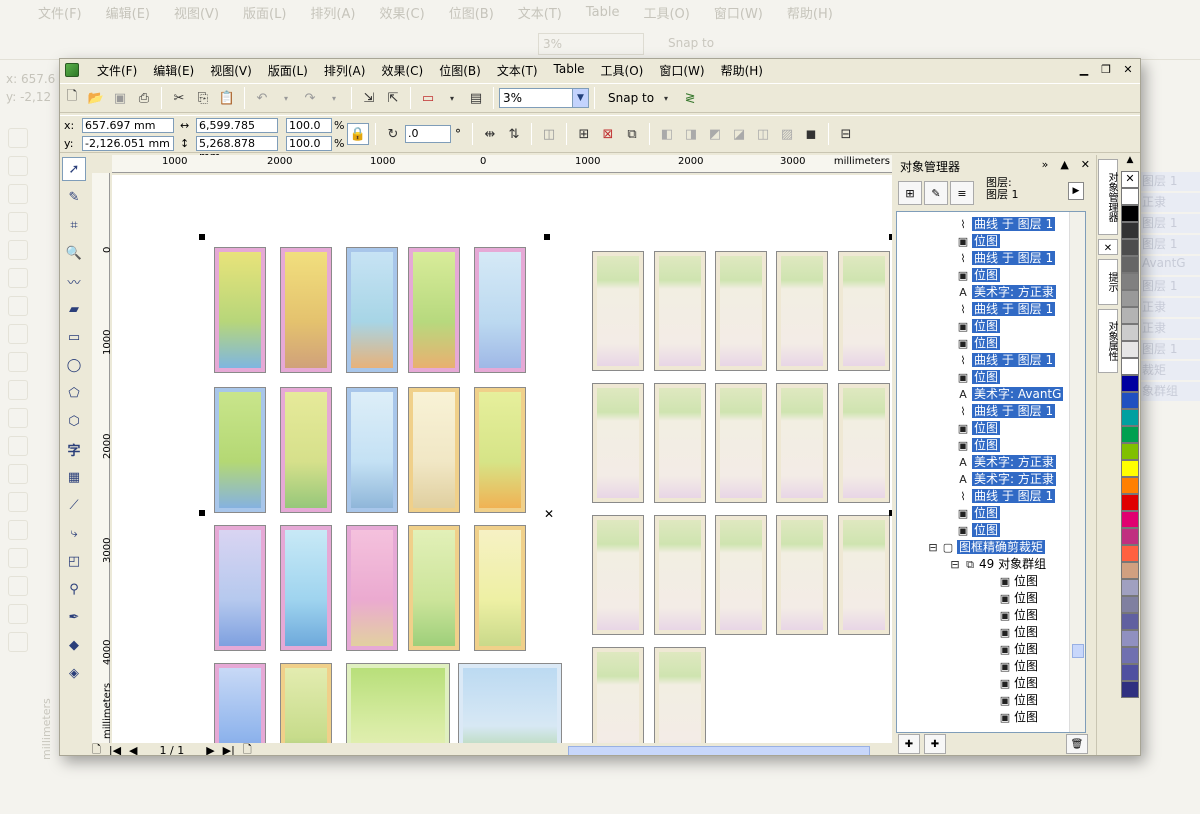  What do you see at coordinates (369, 98) in the screenshot?
I see `import-icon: ⇲` at bounding box center [369, 98].